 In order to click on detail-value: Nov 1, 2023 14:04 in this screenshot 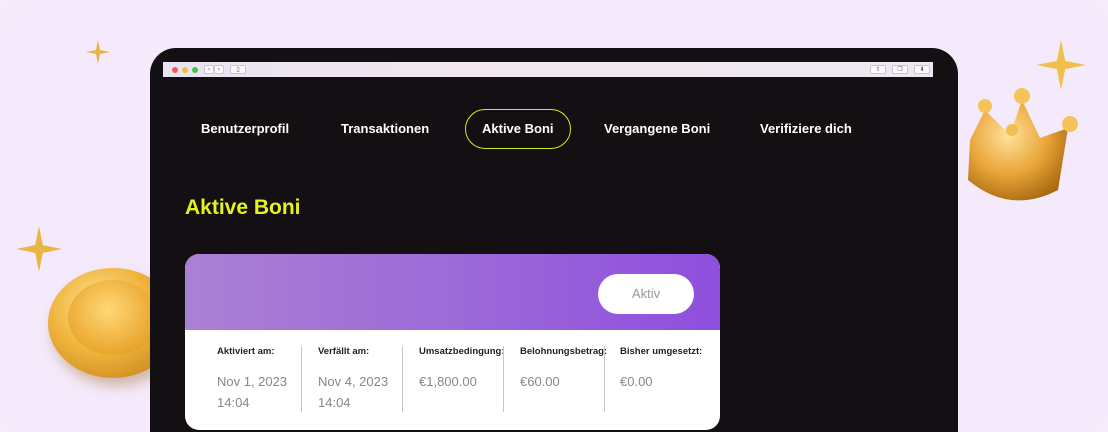, I will do `click(252, 392)`.